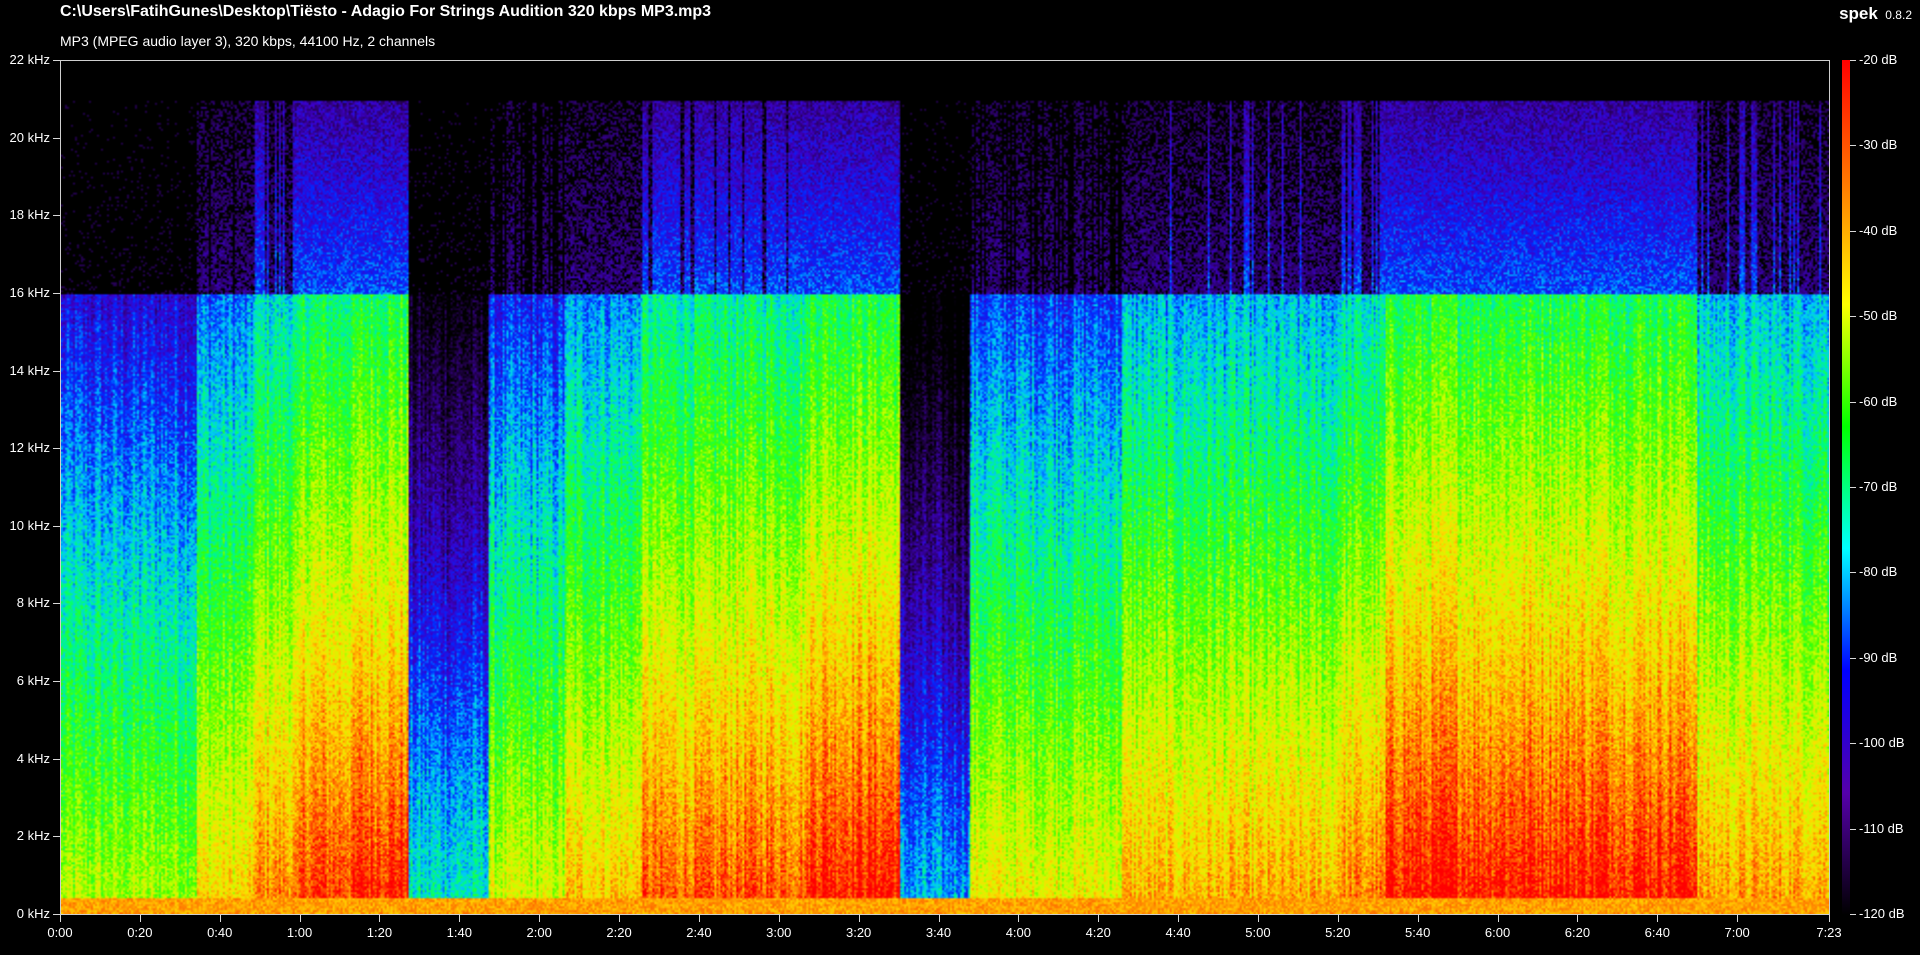 The height and width of the screenshot is (955, 1920). Describe the element at coordinates (619, 932) in the screenshot. I see `time-tick-label: 2:20` at that location.